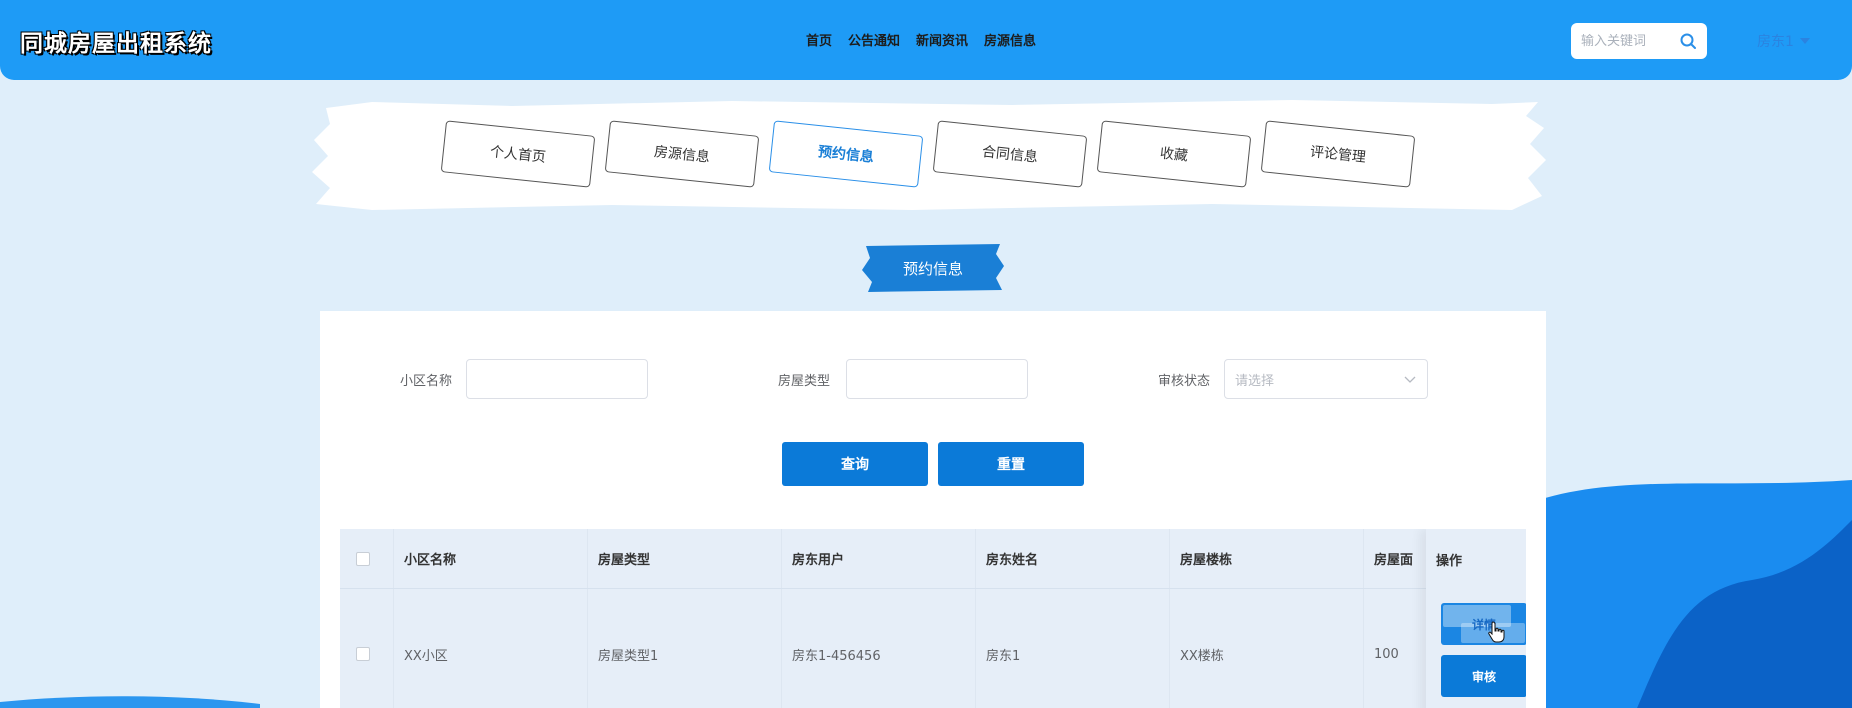 The image size is (1852, 708). I want to click on column-header: 房东姓名, so click(1073, 558).